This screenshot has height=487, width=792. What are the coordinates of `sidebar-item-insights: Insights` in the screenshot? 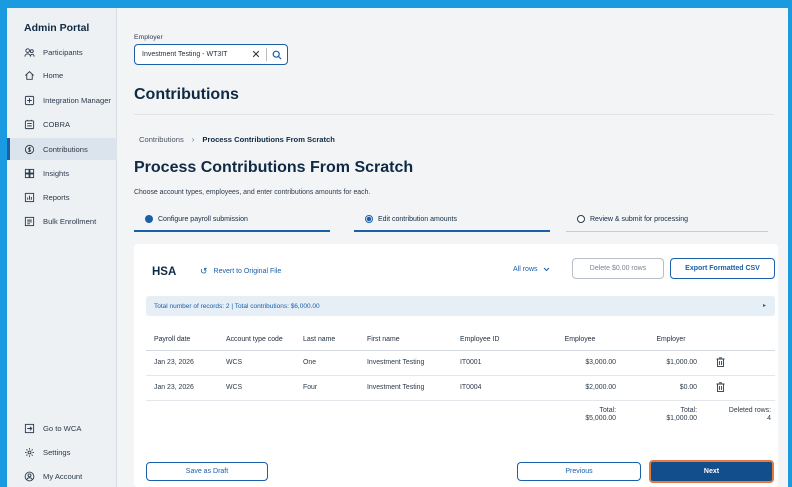 It's located at (62, 173).